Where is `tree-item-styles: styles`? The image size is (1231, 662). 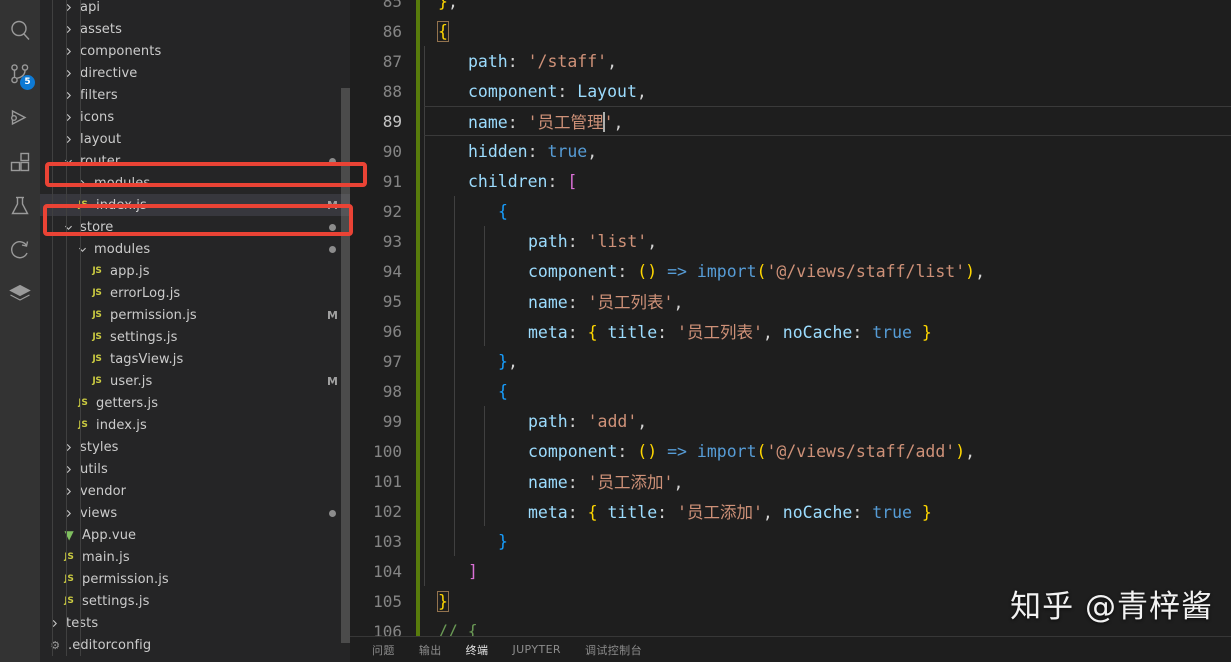 tree-item-styles: styles is located at coordinates (195, 447).